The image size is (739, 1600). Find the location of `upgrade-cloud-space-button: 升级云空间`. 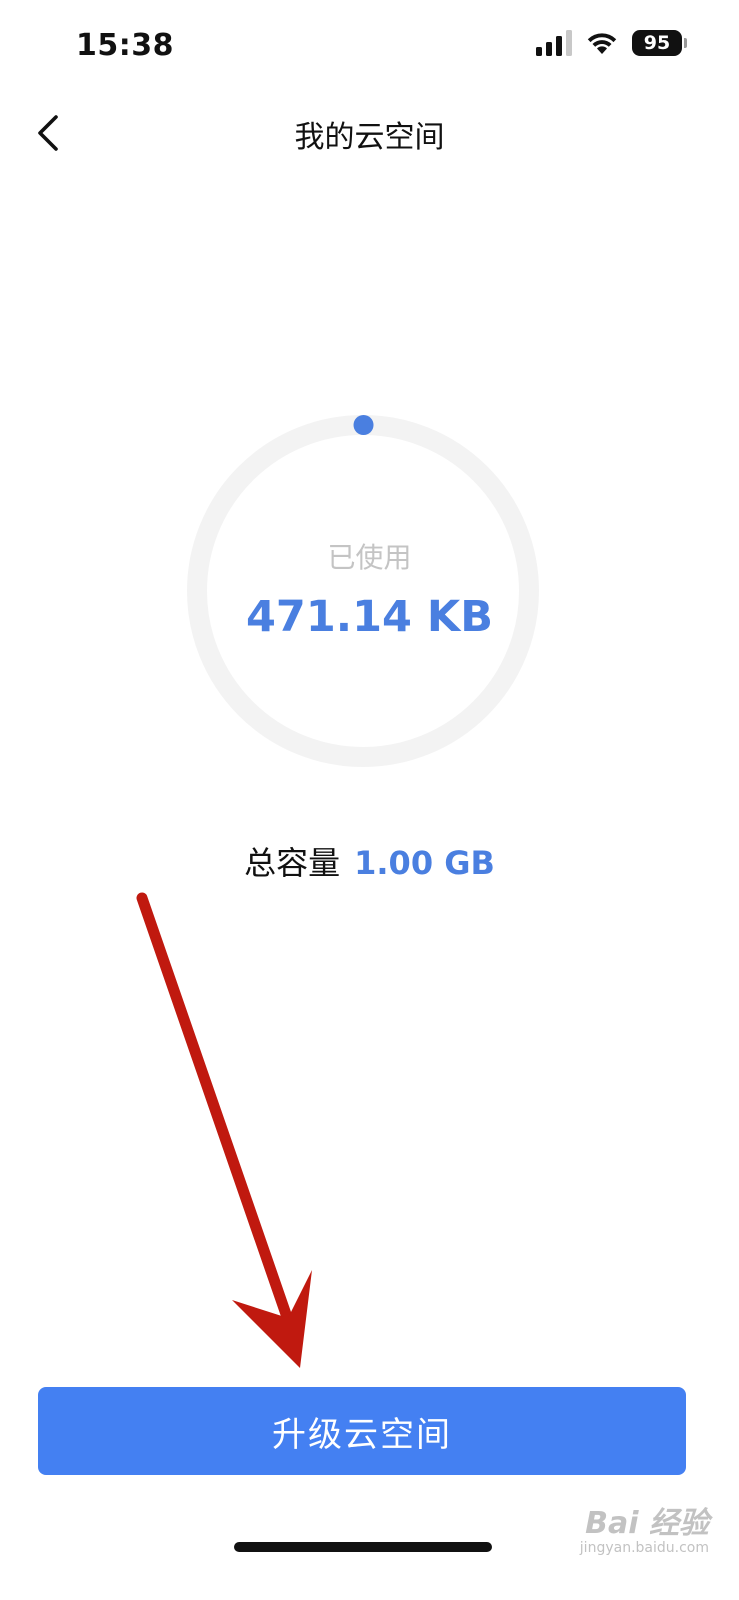

upgrade-cloud-space-button: 升级云空间 is located at coordinates (362, 1431).